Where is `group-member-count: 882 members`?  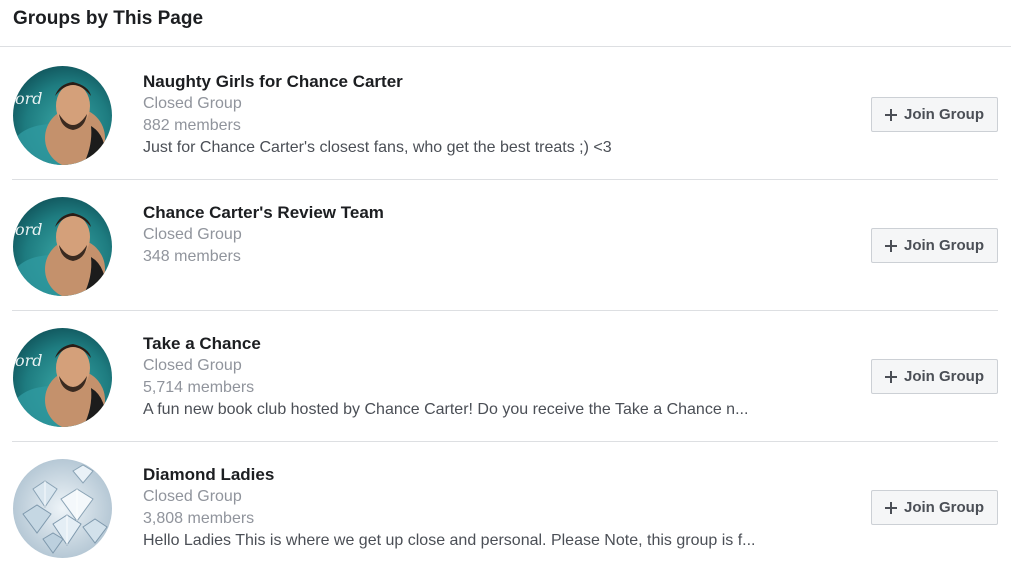 group-member-count: 882 members is located at coordinates (192, 125).